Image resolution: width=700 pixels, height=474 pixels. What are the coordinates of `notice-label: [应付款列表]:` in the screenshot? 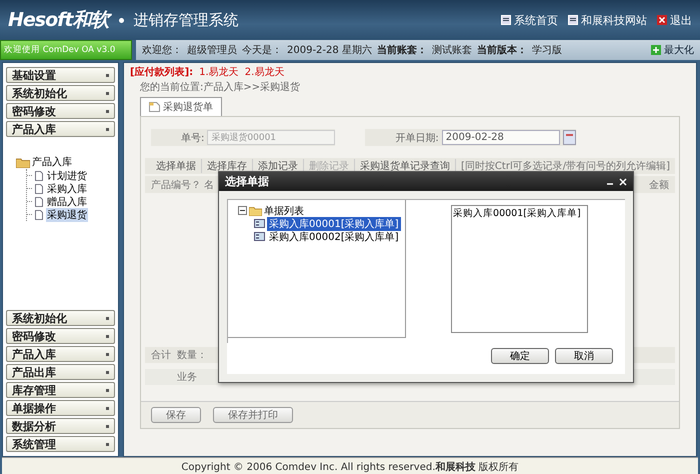 It's located at (162, 71).